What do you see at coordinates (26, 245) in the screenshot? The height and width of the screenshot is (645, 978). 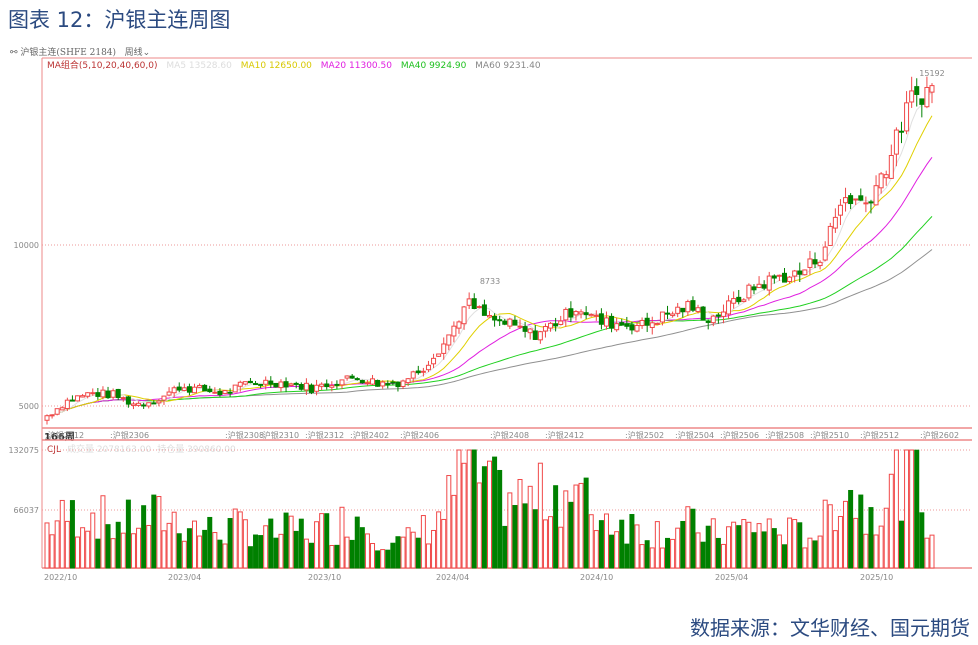 I see `y-tick-label: 10000` at bounding box center [26, 245].